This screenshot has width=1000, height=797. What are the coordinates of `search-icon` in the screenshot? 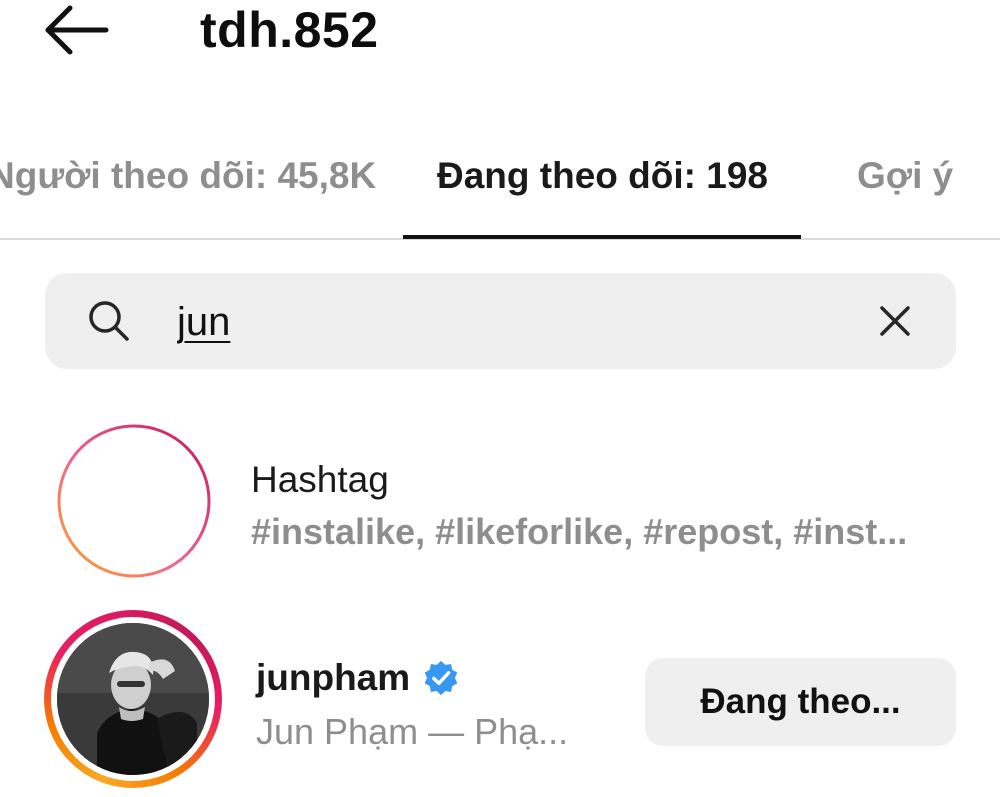 It's located at (109, 321).